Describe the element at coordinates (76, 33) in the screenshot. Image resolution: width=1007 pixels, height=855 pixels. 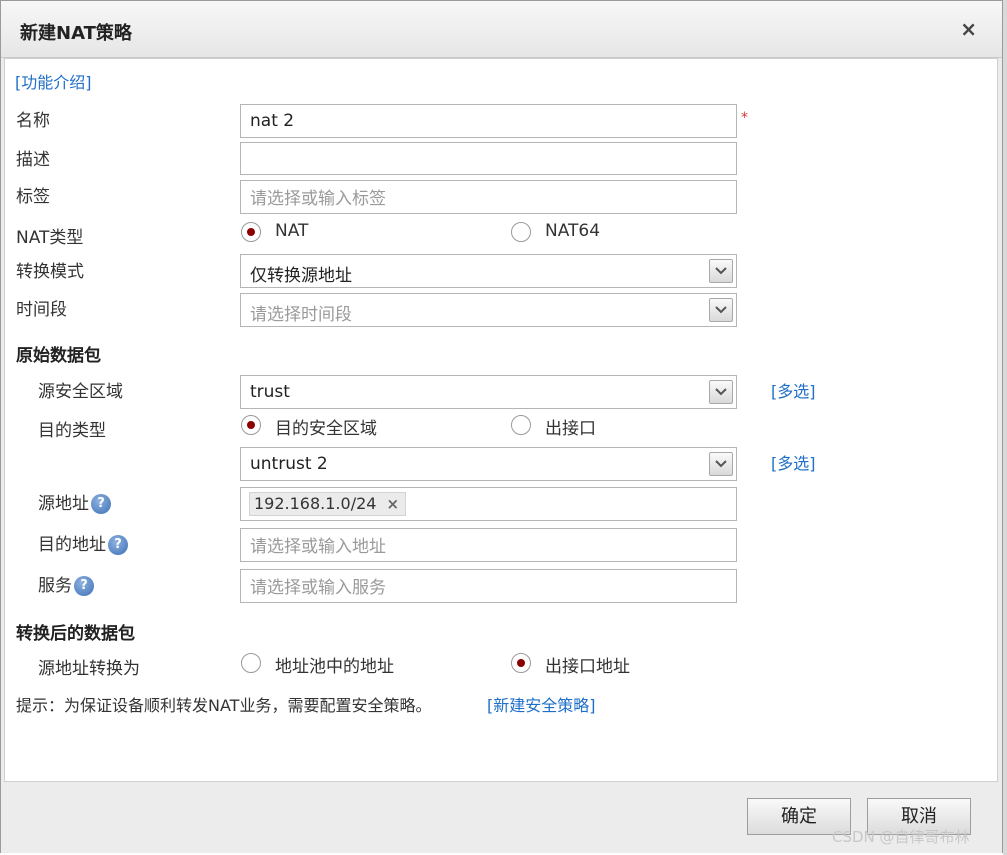
I see `dialog-title: 新建NAT策略` at that location.